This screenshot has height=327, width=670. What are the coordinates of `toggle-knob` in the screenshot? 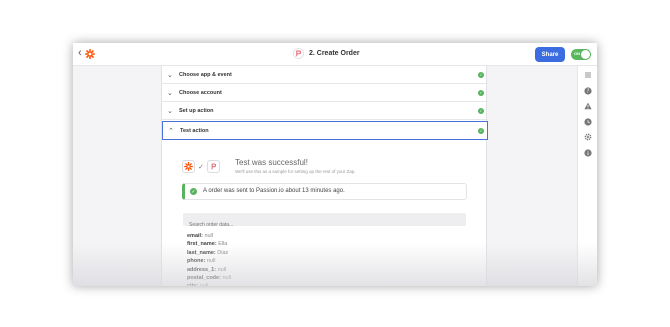 It's located at (585, 54).